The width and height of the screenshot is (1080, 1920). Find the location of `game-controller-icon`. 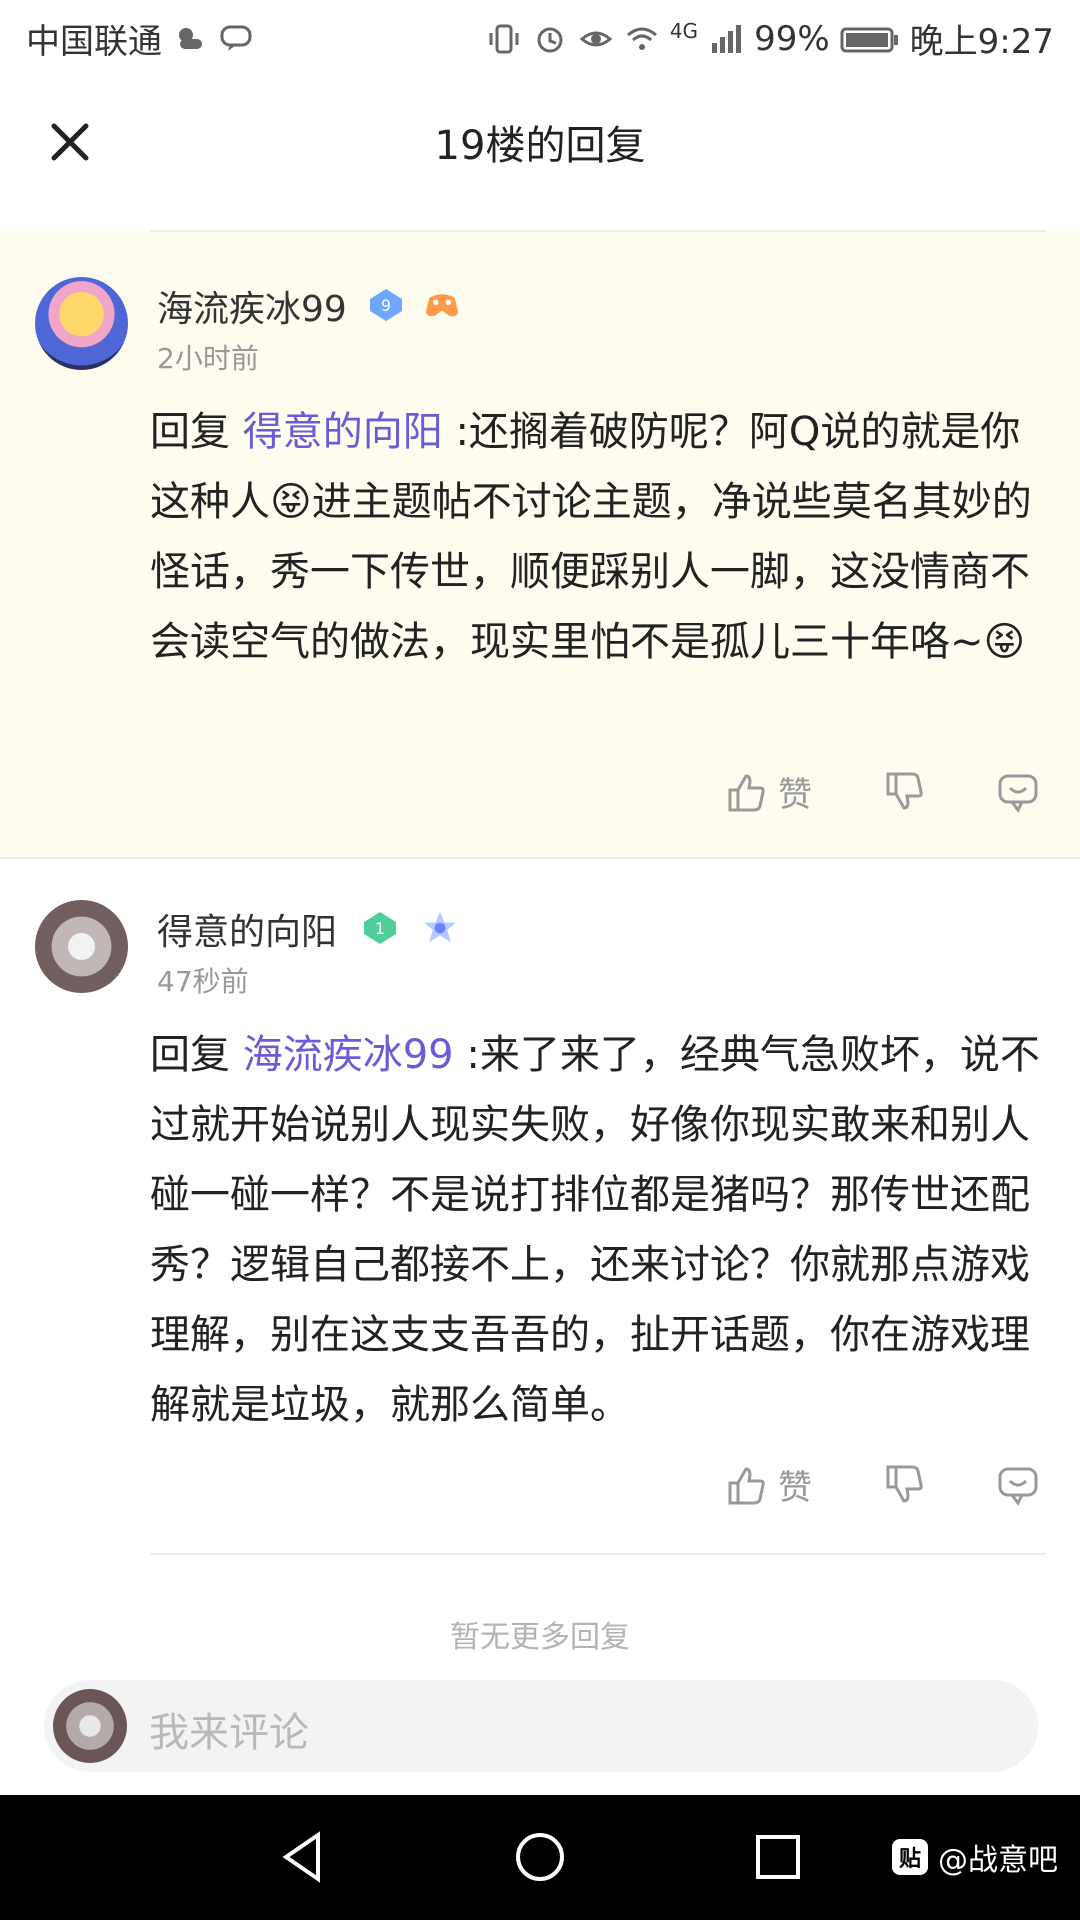

game-controller-icon is located at coordinates (442, 305).